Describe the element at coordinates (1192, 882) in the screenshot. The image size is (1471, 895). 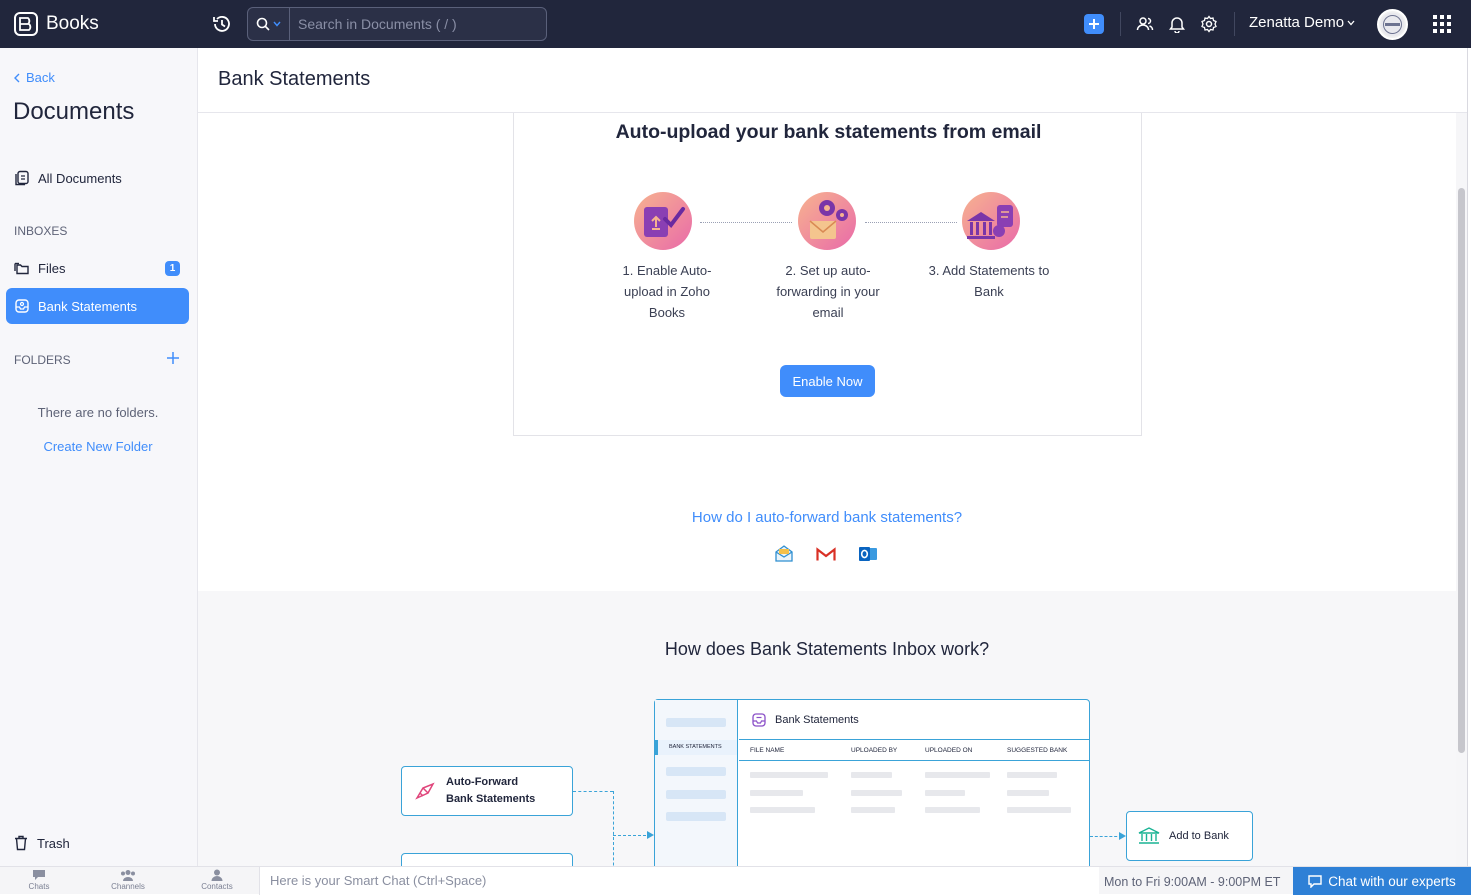
I see `support-hours: Mon to Fri 9:00AM - 9:00PM ET` at that location.